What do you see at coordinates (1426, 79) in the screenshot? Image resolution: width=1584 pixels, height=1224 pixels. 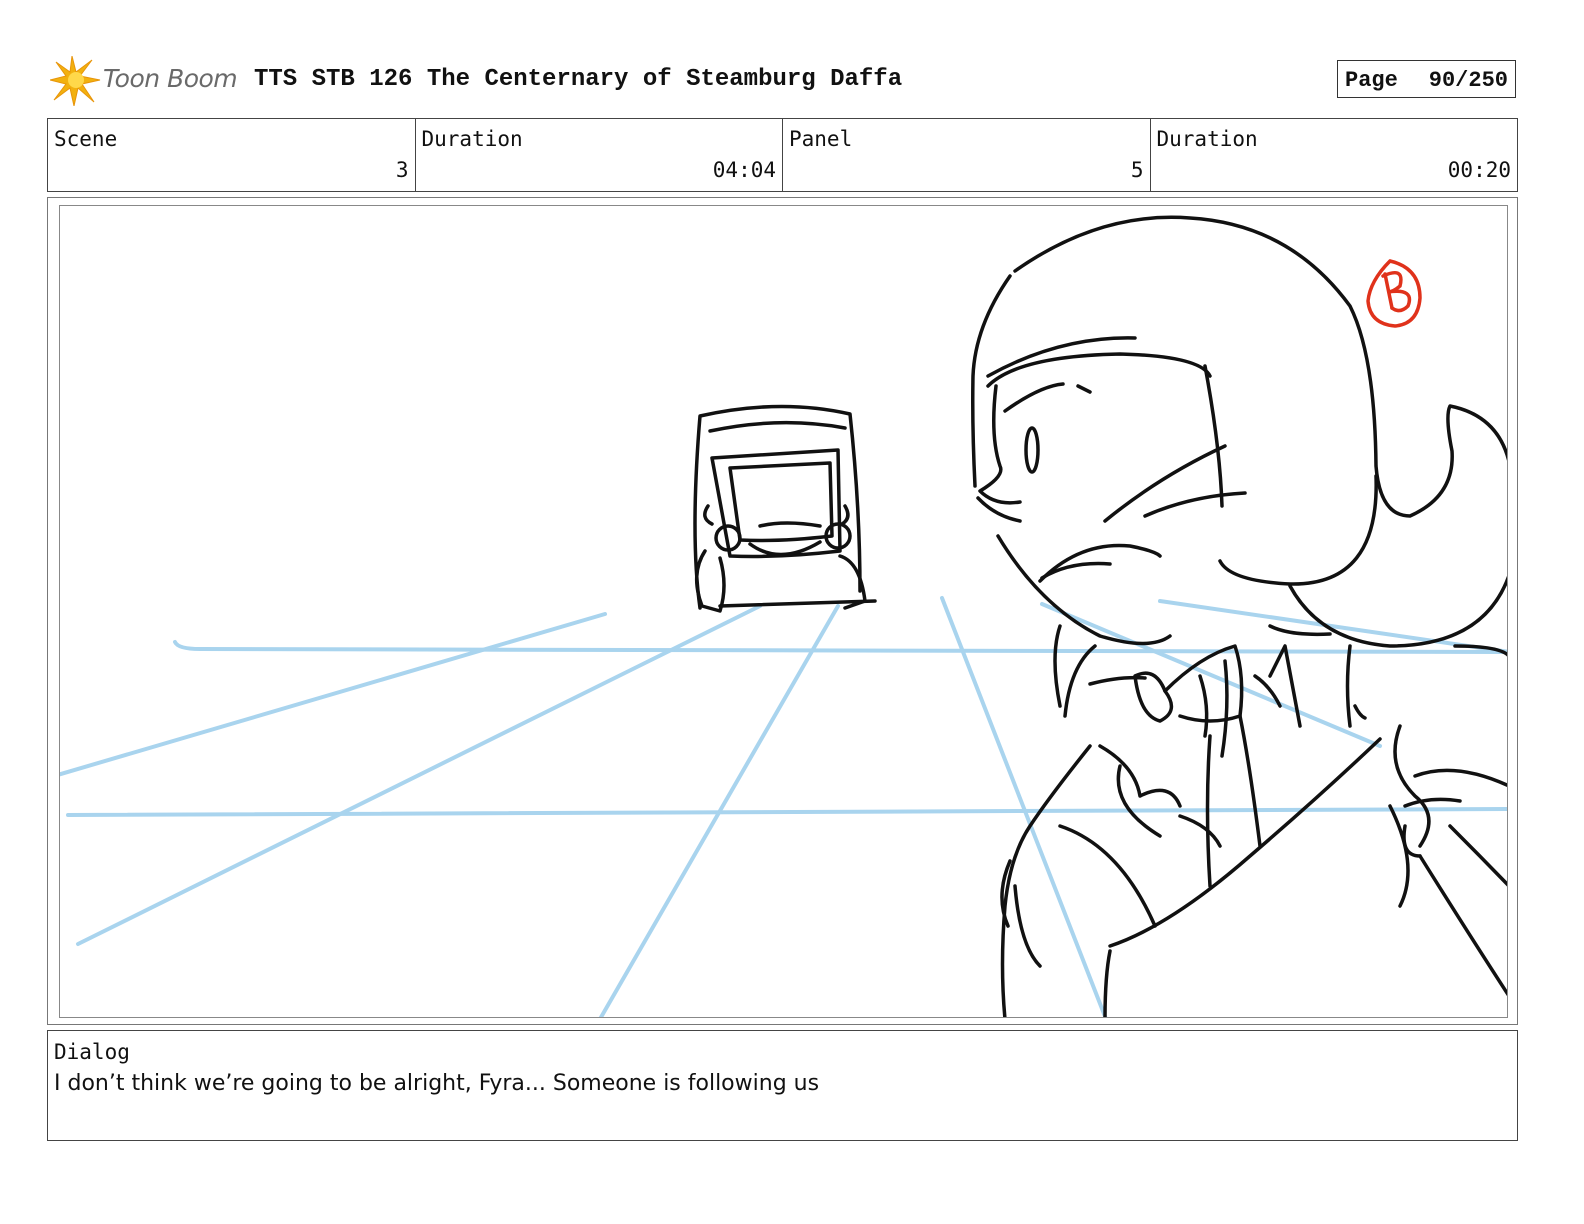 I see `page-indicator: Page 90/250` at bounding box center [1426, 79].